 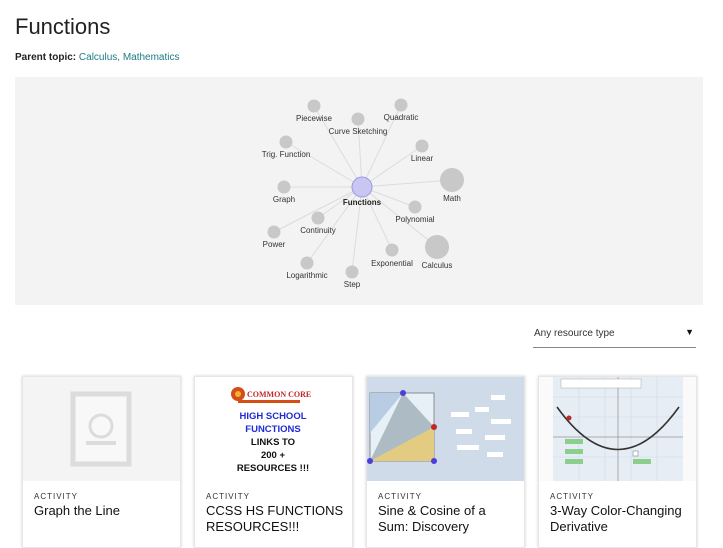 What do you see at coordinates (284, 187) in the screenshot?
I see `node-graph` at bounding box center [284, 187].